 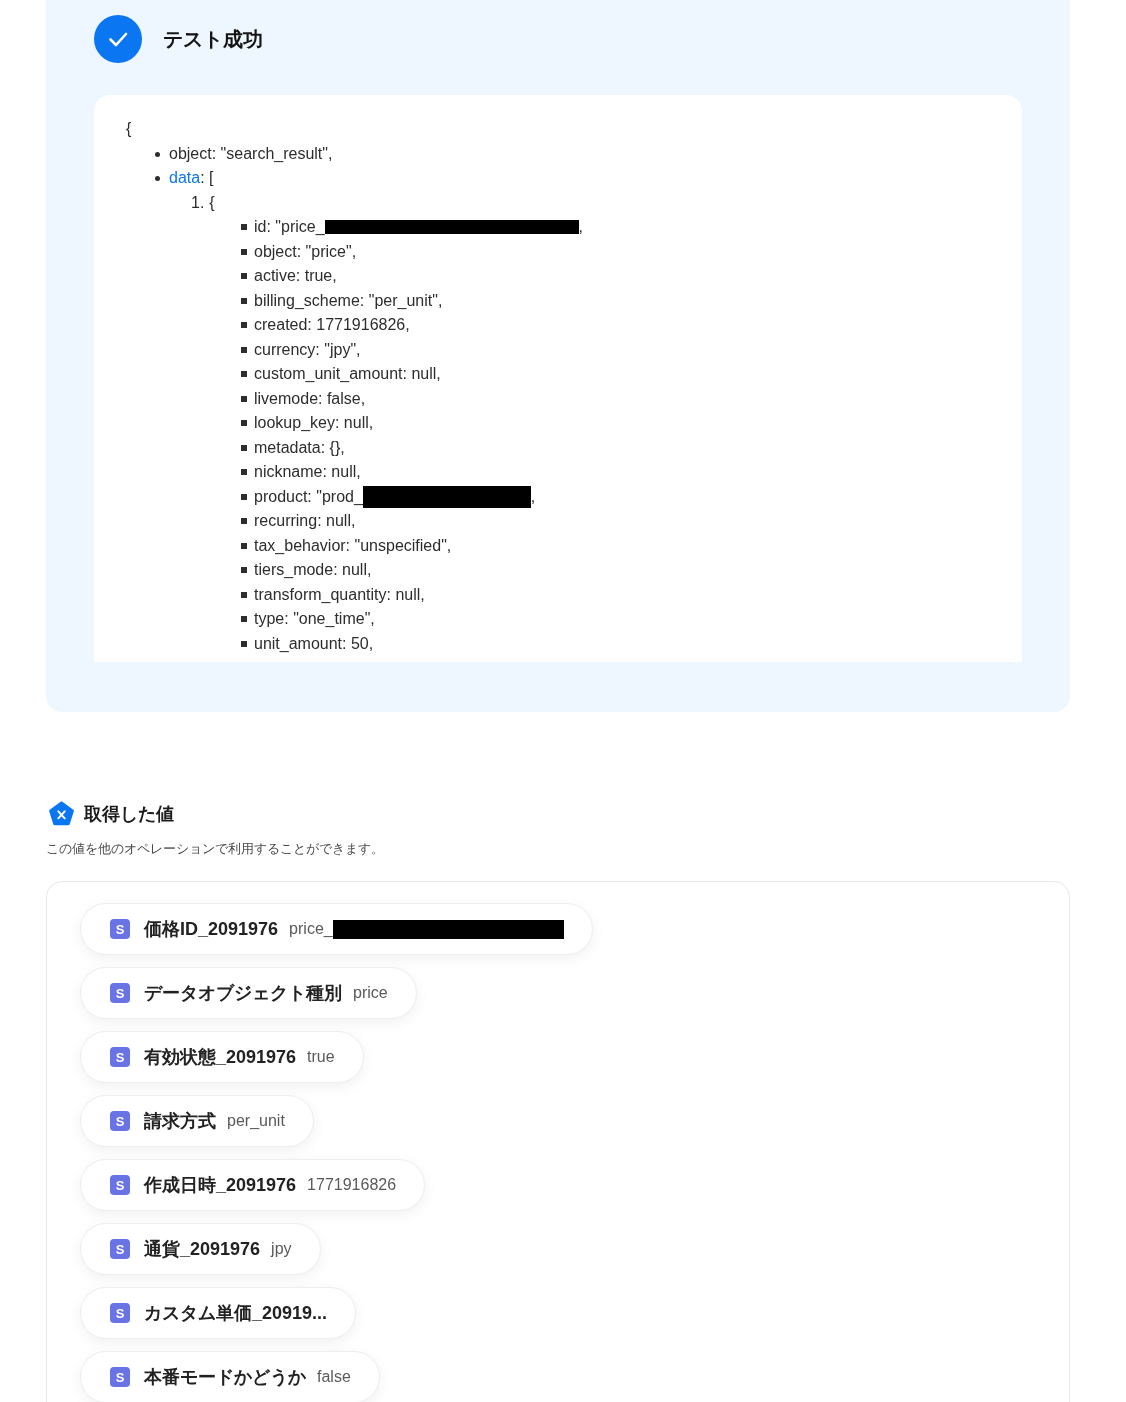 What do you see at coordinates (305, 521) in the screenshot?
I see `code-line: recurring: null,` at bounding box center [305, 521].